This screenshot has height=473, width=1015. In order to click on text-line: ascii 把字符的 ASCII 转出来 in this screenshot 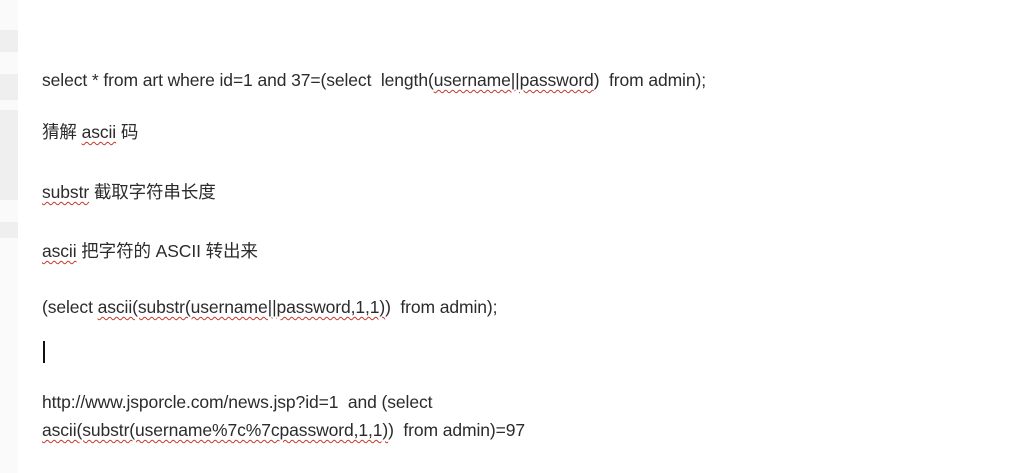, I will do `click(150, 251)`.